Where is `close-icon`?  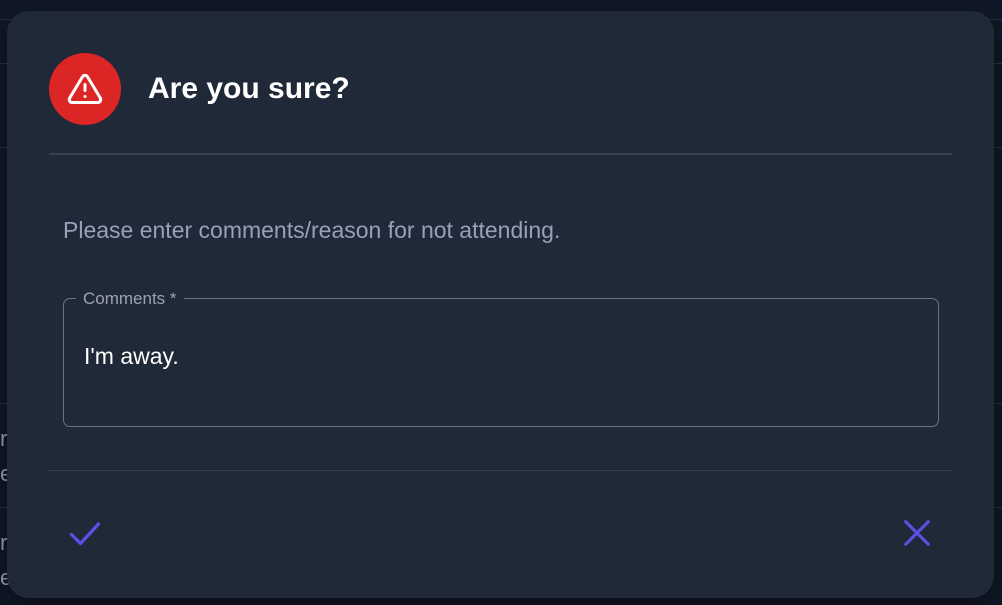 close-icon is located at coordinates (917, 533).